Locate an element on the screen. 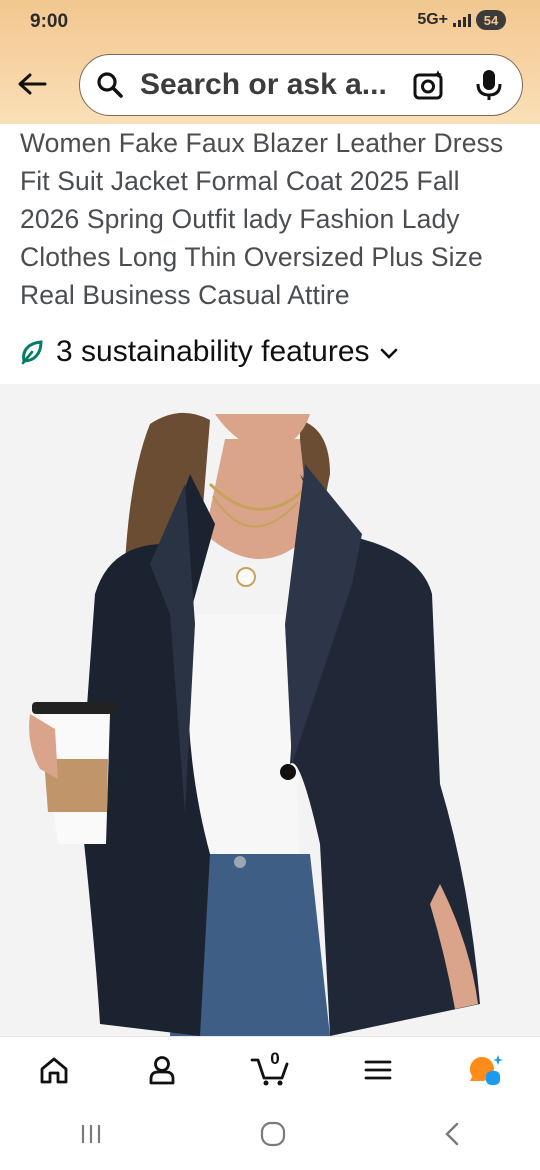 The height and width of the screenshot is (1170, 540). sustainability-features-link: 3 sustainability features is located at coordinates (209, 352).